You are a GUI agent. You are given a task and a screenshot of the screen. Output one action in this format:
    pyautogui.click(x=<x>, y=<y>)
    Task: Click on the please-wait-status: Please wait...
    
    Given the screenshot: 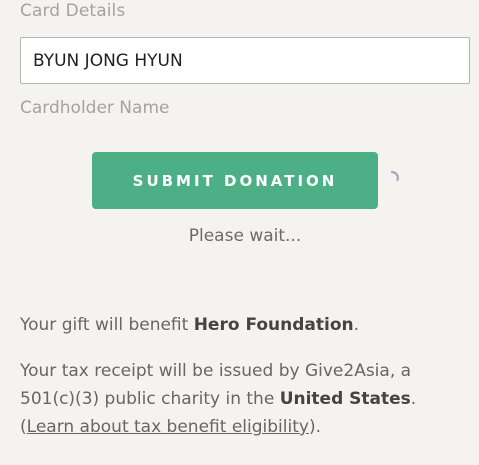 What is the action you would take?
    pyautogui.click(x=245, y=236)
    